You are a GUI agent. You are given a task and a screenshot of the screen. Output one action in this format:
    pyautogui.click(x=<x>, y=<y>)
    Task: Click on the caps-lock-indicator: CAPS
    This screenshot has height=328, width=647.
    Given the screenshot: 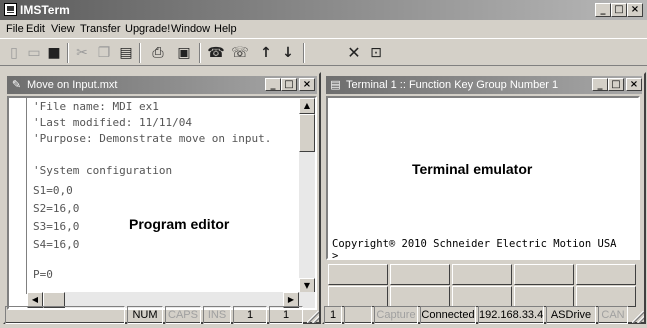 What is the action you would take?
    pyautogui.click(x=183, y=315)
    